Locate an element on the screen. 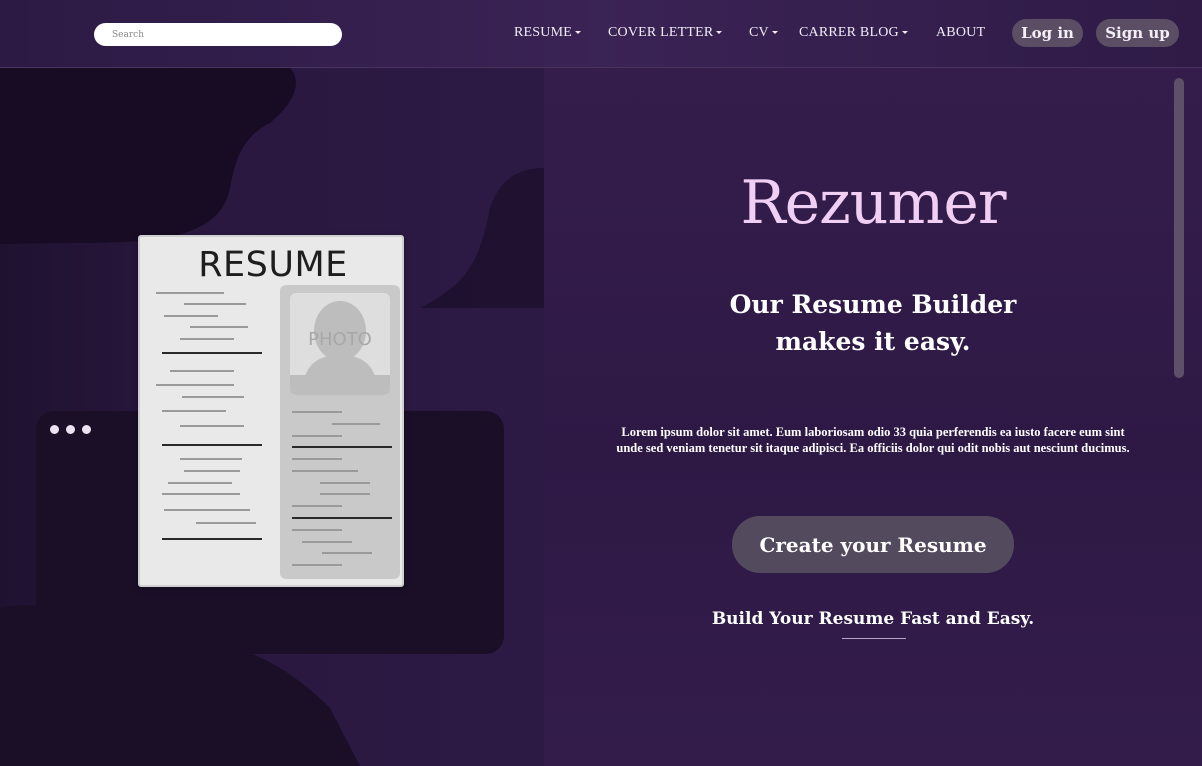 The image size is (1202, 766). hero-headline-line1: Our Resume Builder is located at coordinates (873, 304).